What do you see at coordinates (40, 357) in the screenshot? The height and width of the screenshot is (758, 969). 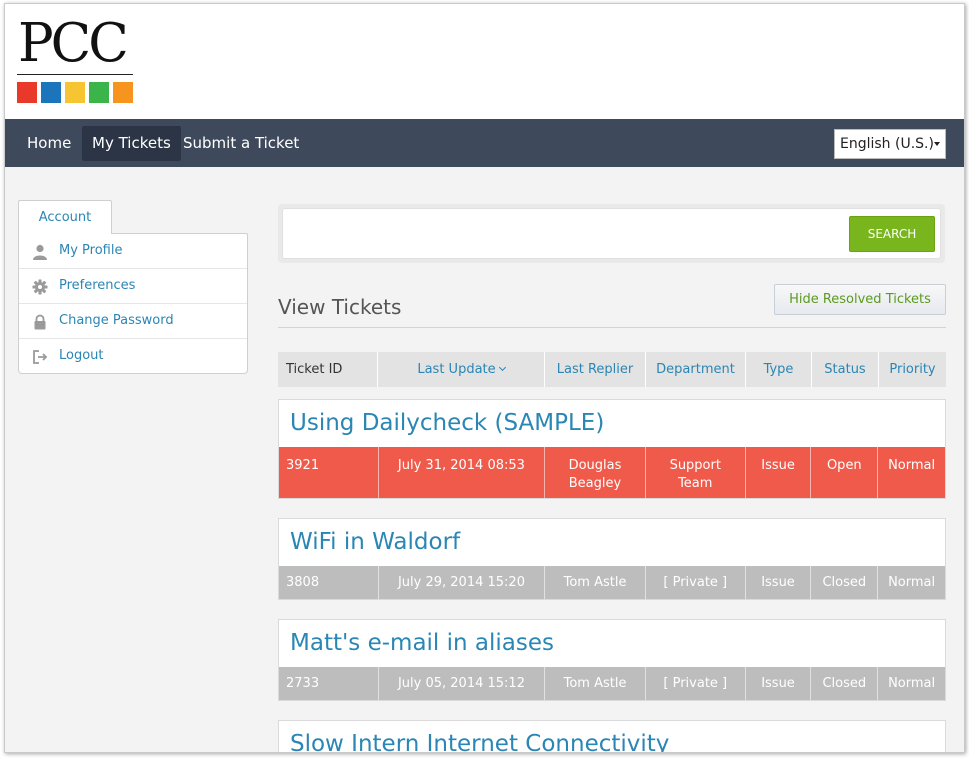 I see `logout-icon` at bounding box center [40, 357].